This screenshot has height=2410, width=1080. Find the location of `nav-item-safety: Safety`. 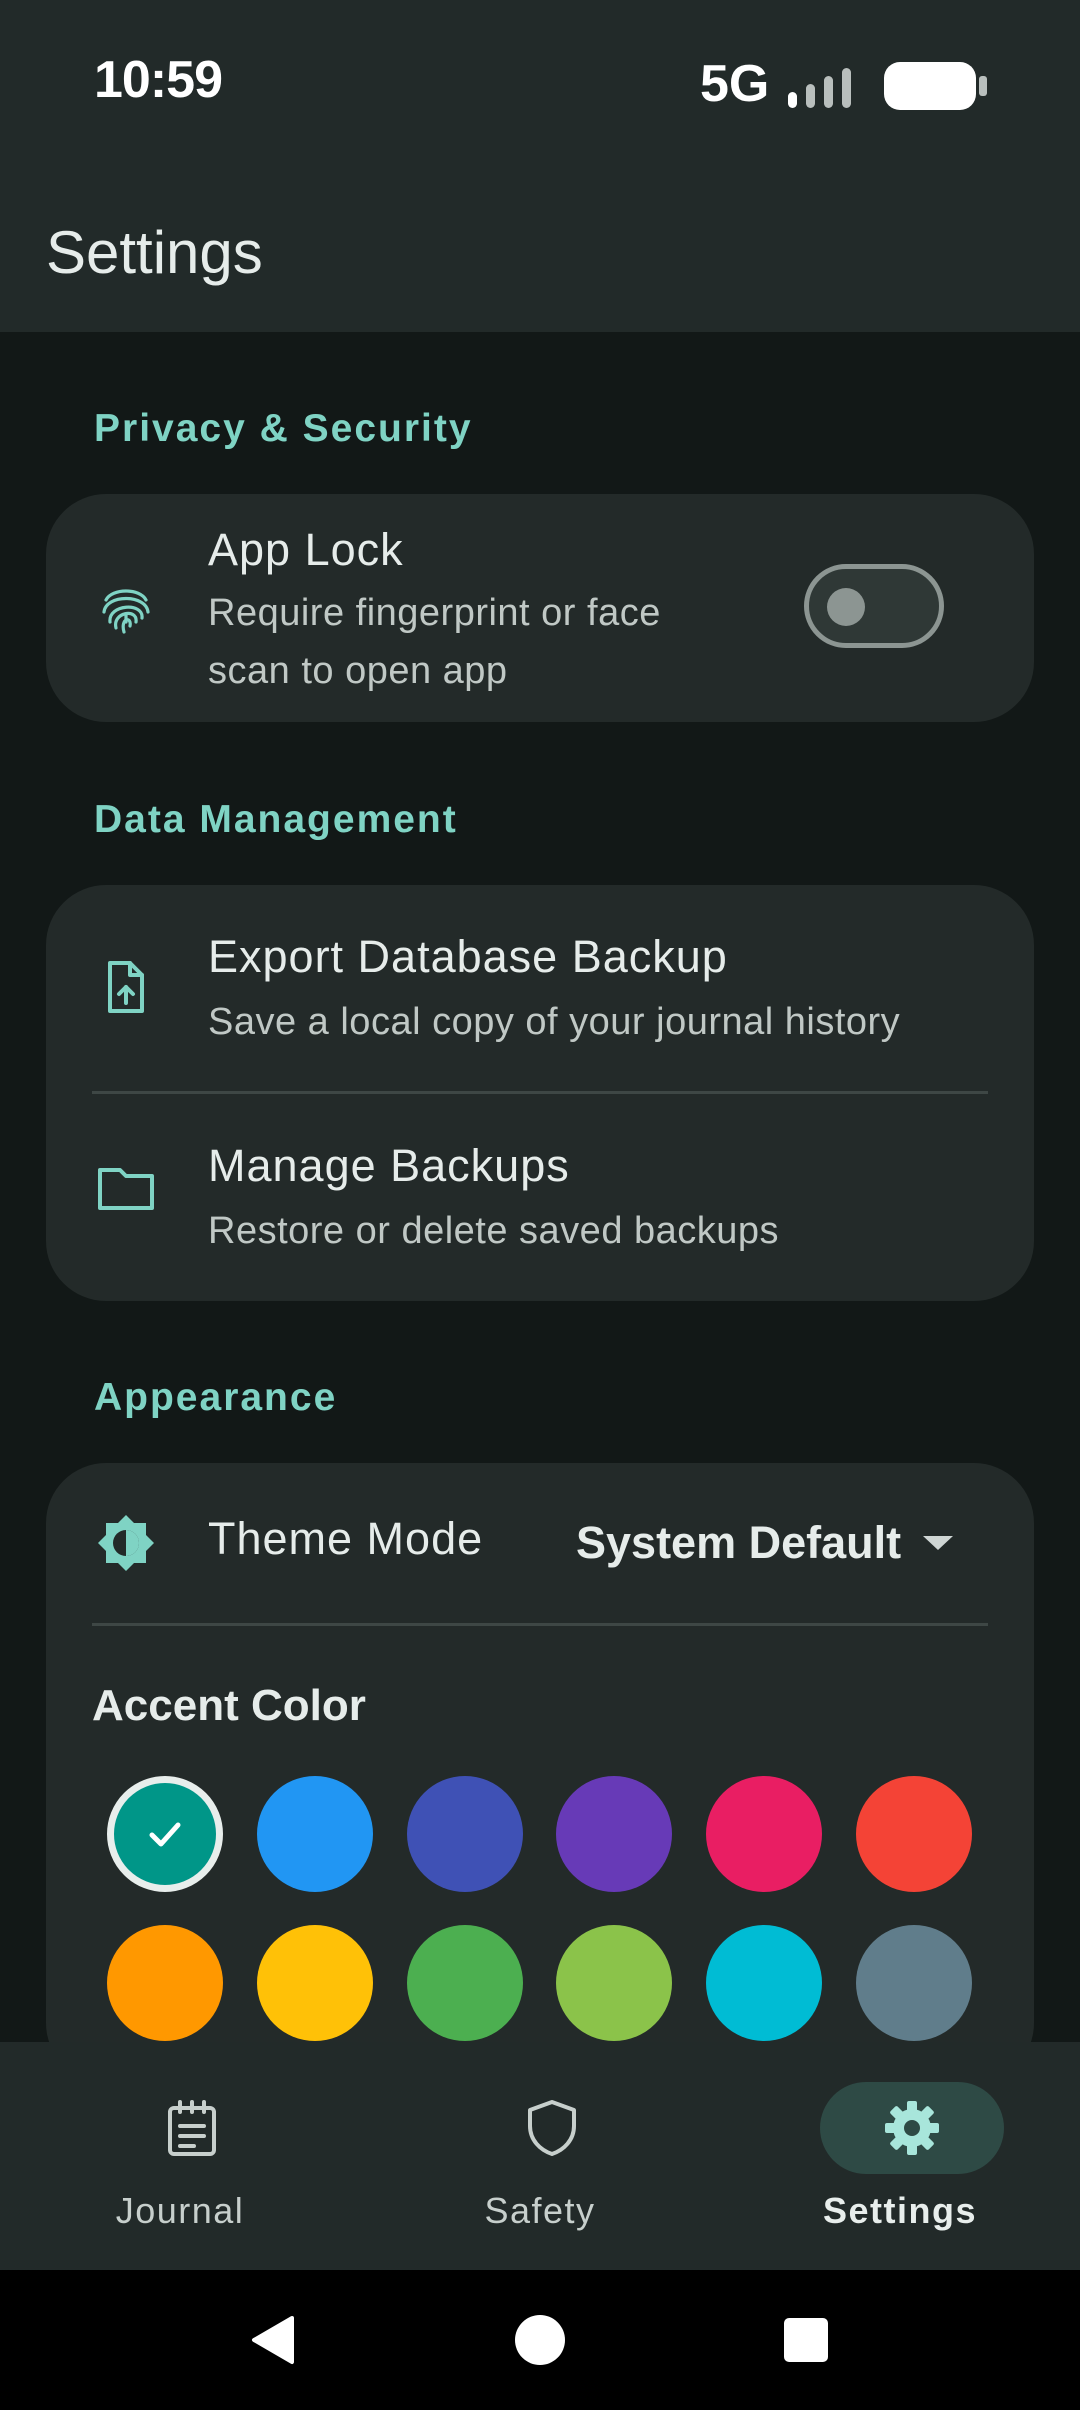

nav-item-safety: Safety is located at coordinates (540, 2156).